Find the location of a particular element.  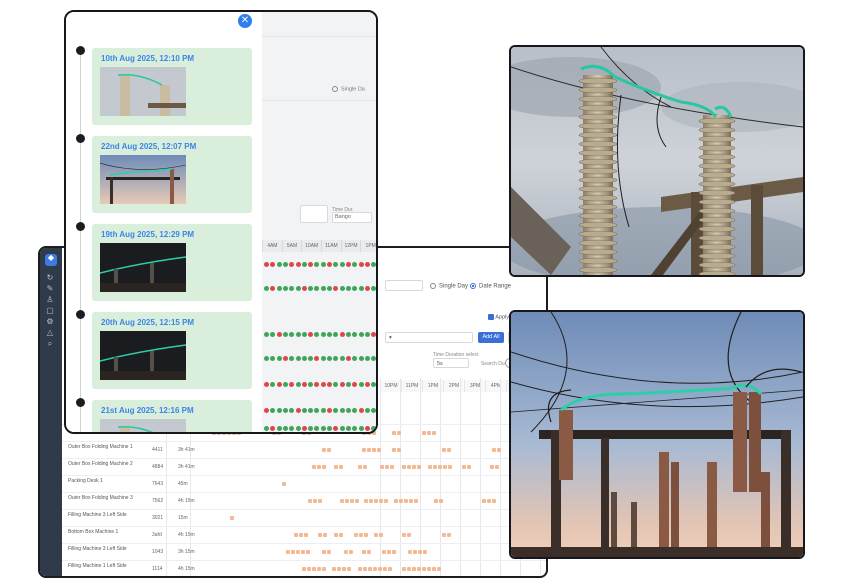

substation-dusk-photo is located at coordinates (657, 434).